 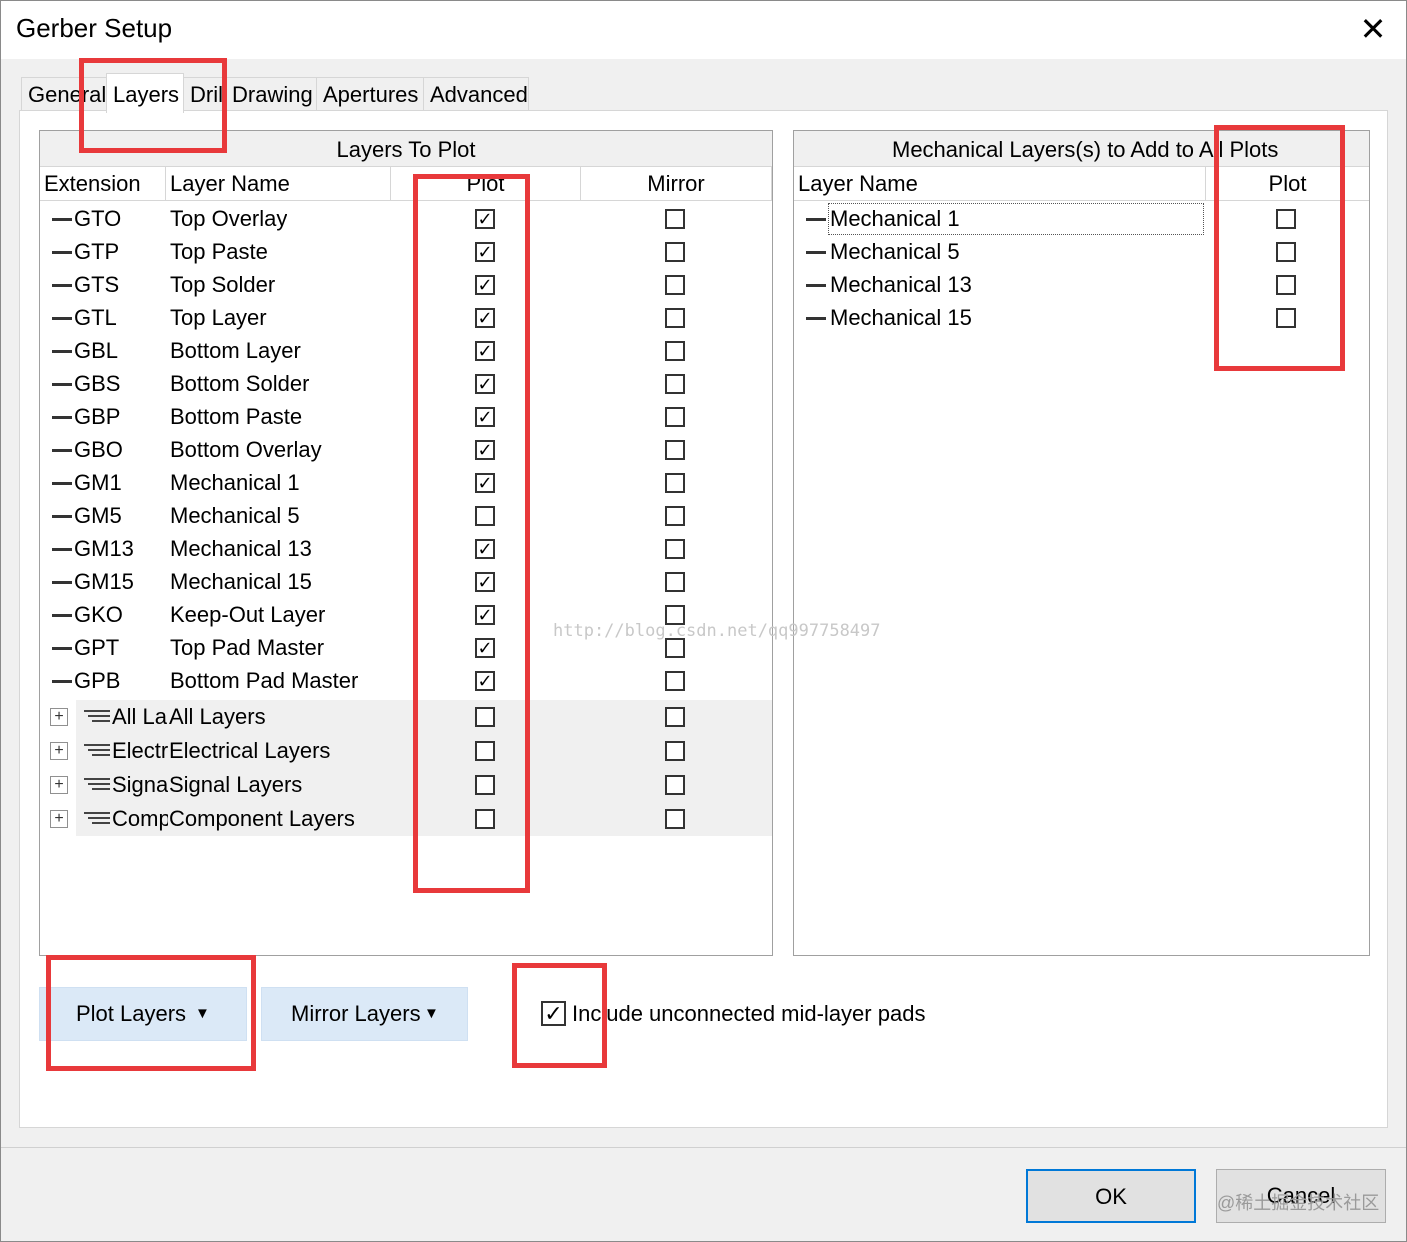 I want to click on layer-group-row: + All La All Layers, so click(x=406, y=717).